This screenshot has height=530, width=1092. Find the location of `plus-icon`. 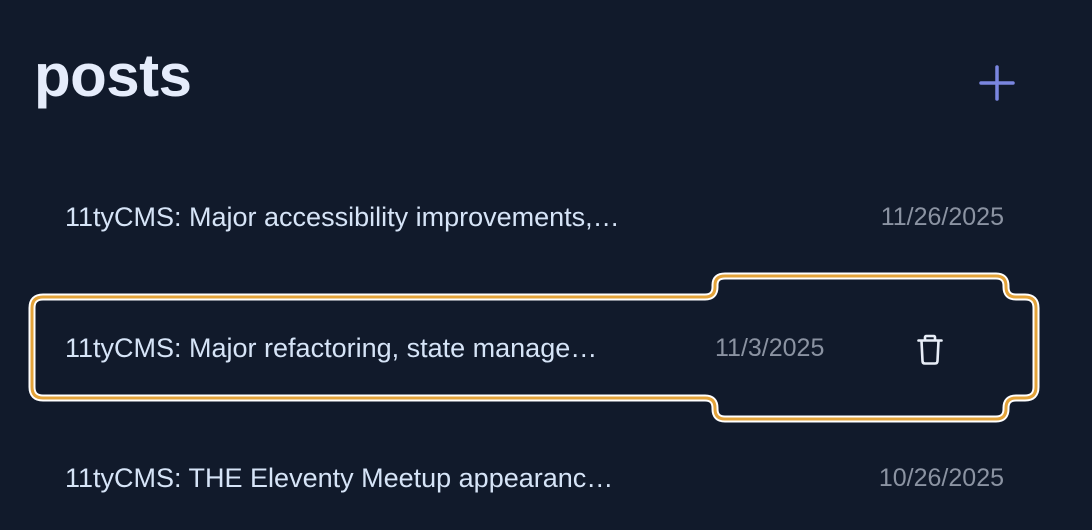

plus-icon is located at coordinates (997, 83).